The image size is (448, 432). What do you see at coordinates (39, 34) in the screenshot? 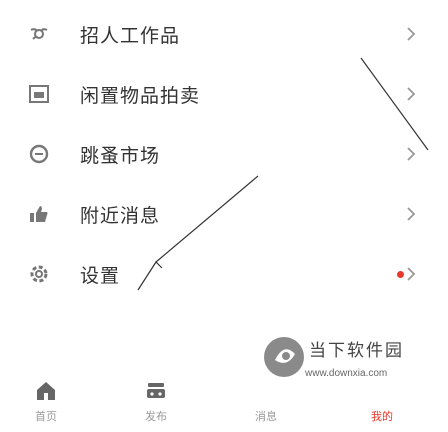
I see `dandelion-icon` at bounding box center [39, 34].